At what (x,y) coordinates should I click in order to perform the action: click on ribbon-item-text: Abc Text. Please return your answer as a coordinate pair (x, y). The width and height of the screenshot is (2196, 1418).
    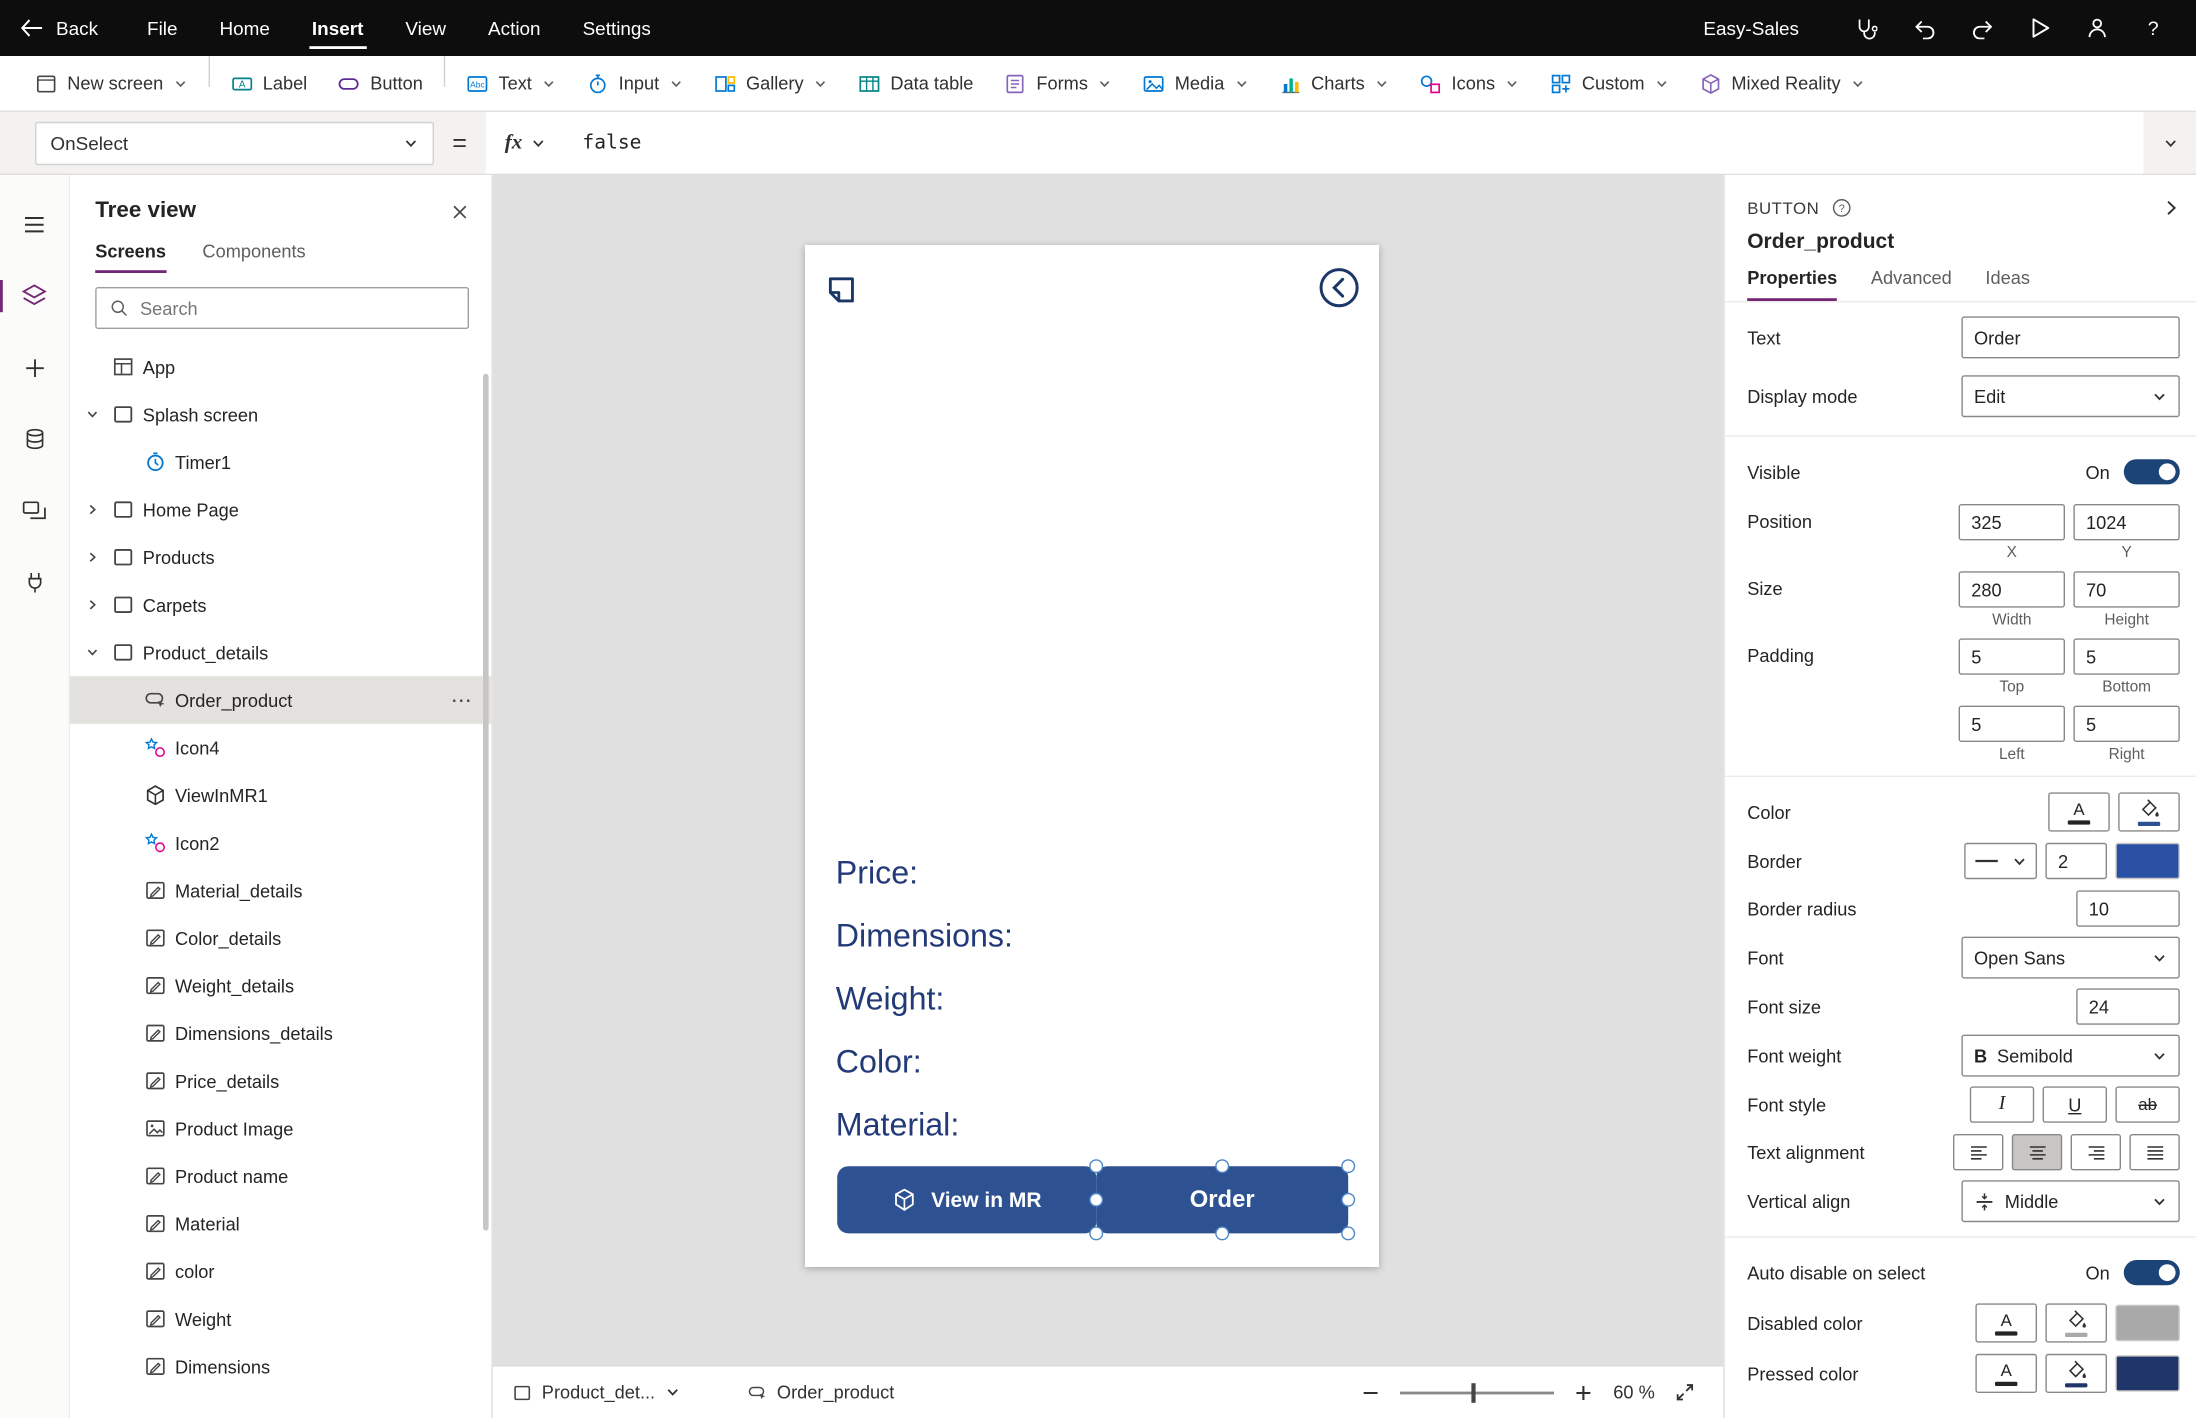
    Looking at the image, I should click on (511, 83).